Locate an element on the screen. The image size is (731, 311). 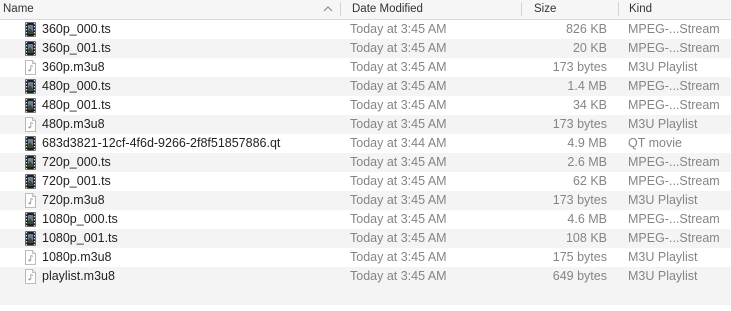
file-size: 2.6 MB is located at coordinates (587, 162).